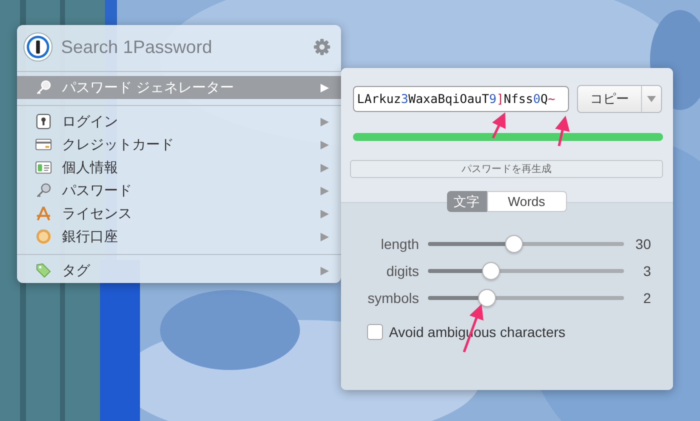 This screenshot has height=421, width=700. I want to click on menu-item: パスワード ▶, so click(179, 190).